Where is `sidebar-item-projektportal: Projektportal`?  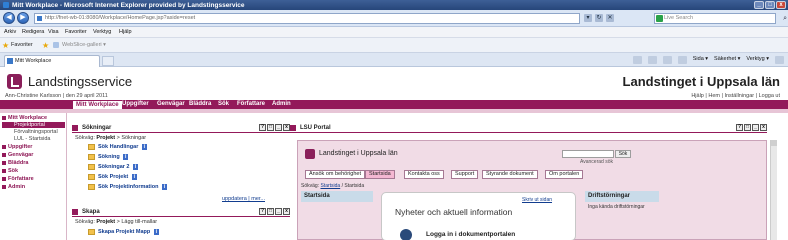 sidebar-item-projektportal: Projektportal is located at coordinates (33, 125).